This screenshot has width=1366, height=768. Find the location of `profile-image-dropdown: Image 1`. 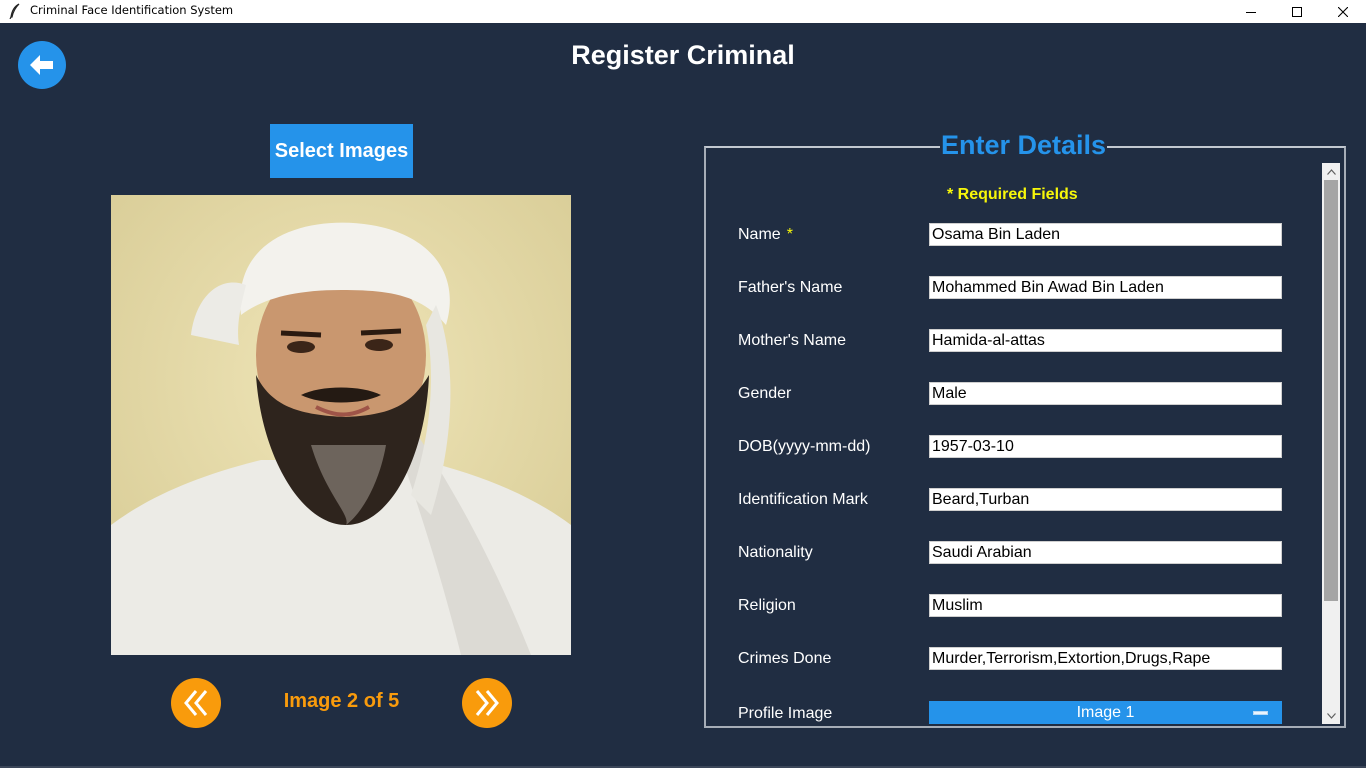

profile-image-dropdown: Image 1 is located at coordinates (1105, 712).